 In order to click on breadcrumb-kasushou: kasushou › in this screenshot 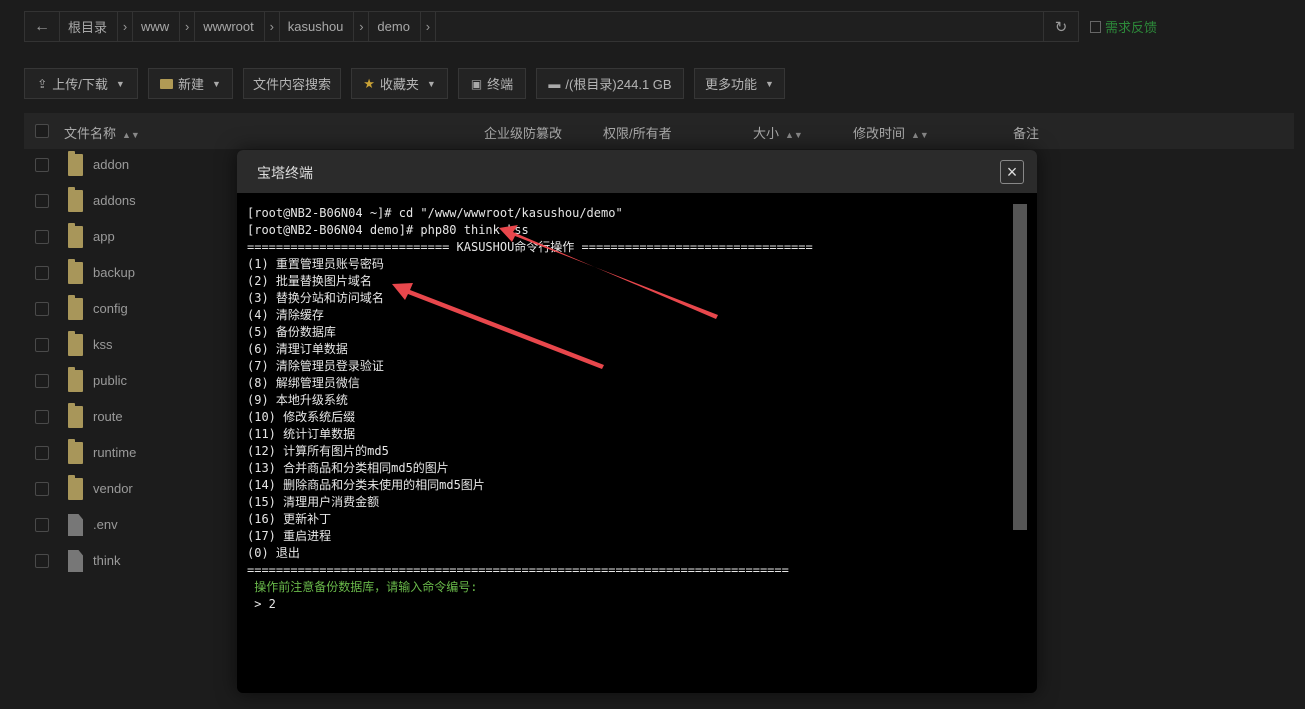, I will do `click(325, 26)`.